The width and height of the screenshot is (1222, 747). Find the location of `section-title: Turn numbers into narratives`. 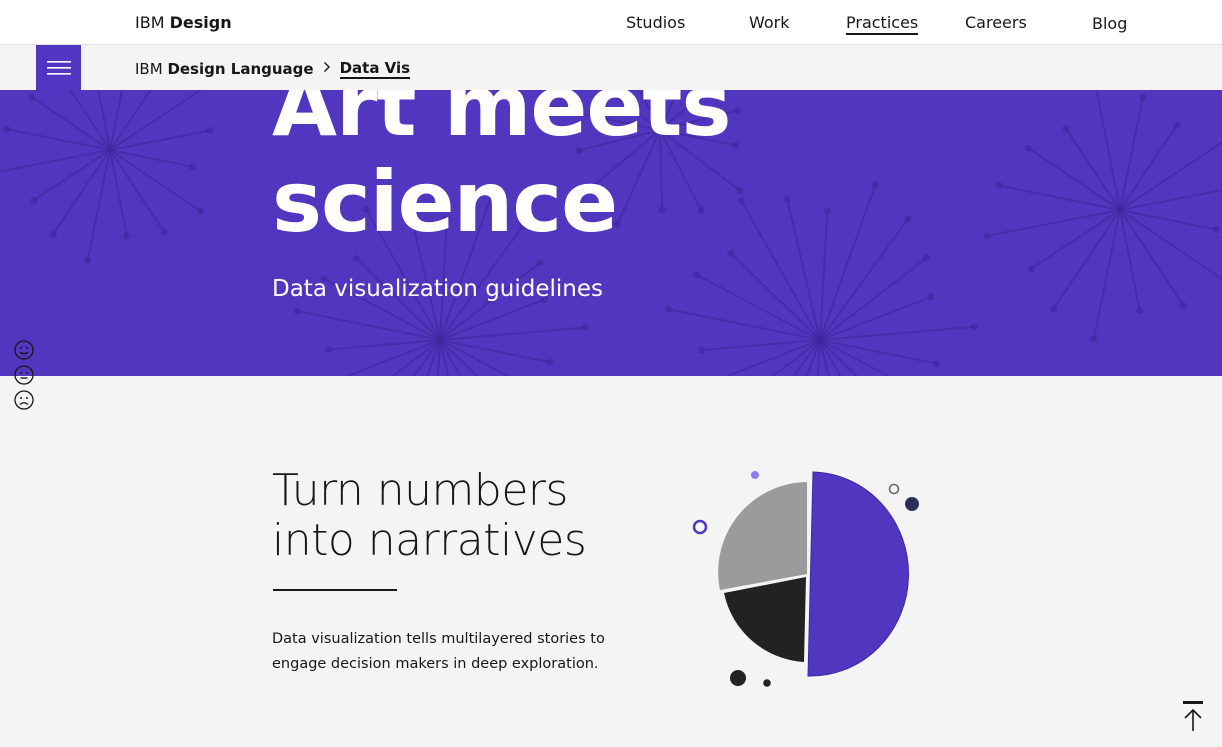

section-title: Turn numbers into narratives is located at coordinates (429, 515).